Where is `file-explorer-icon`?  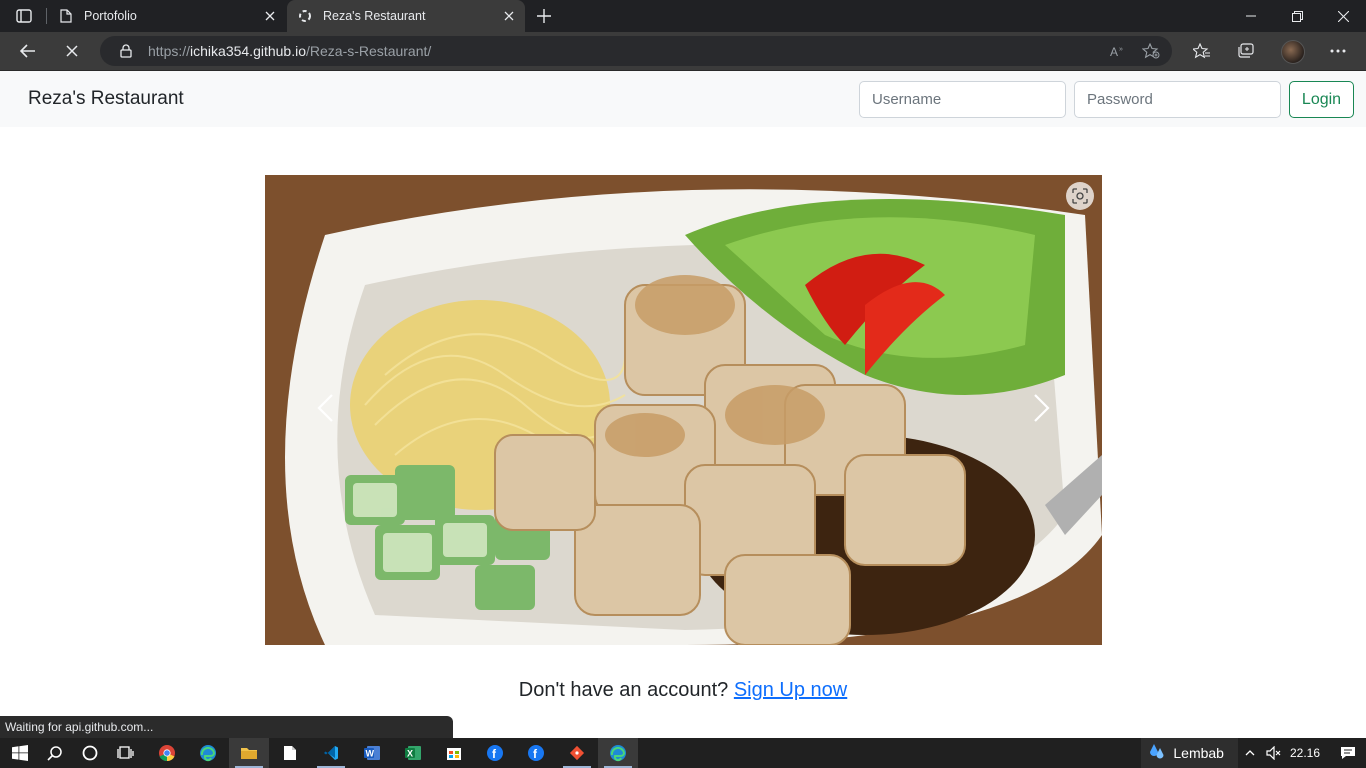
file-explorer-icon is located at coordinates (249, 753).